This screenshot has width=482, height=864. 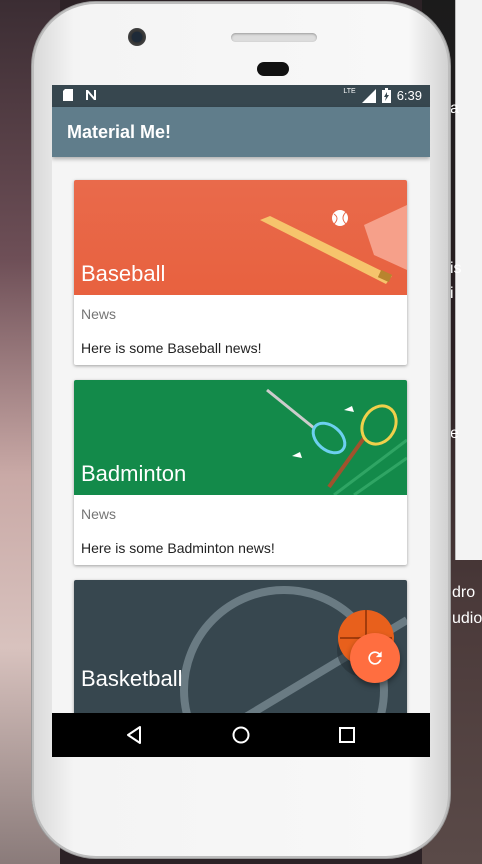 What do you see at coordinates (241, 132) in the screenshot?
I see `app-bar: Material Me!` at bounding box center [241, 132].